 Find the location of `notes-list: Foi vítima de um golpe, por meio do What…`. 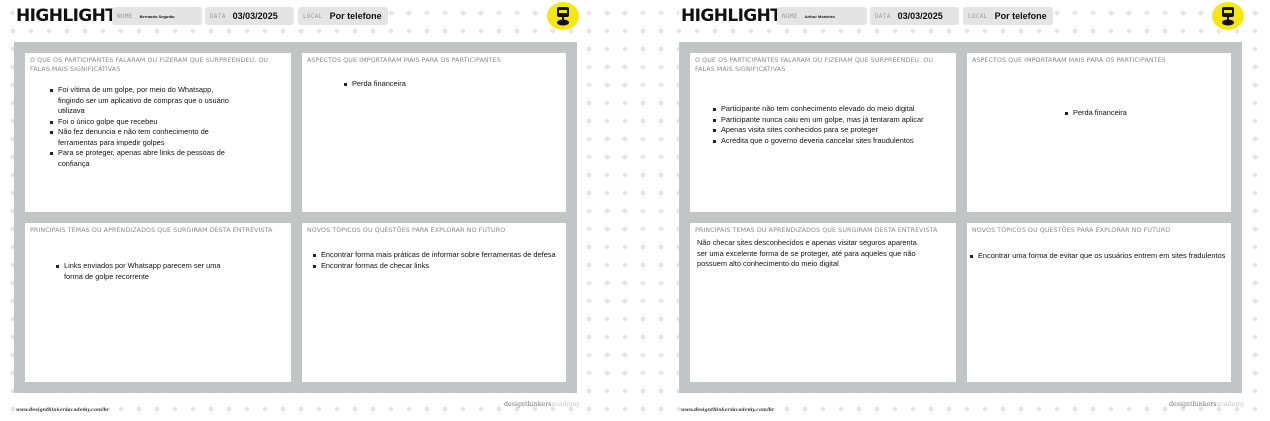

notes-list: Foi vítima de um golpe, por meio do What… is located at coordinates (140, 127).